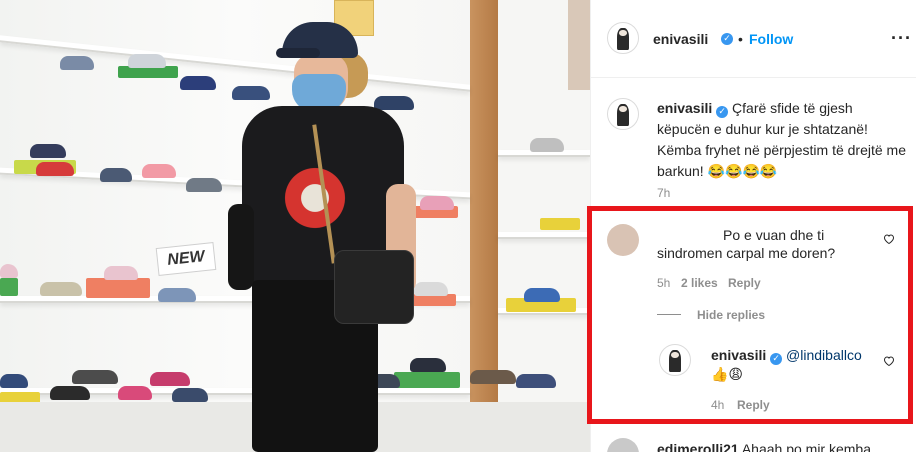 This screenshot has height=452, width=916. What do you see at coordinates (544, 235) in the screenshot?
I see `shelf` at bounding box center [544, 235].